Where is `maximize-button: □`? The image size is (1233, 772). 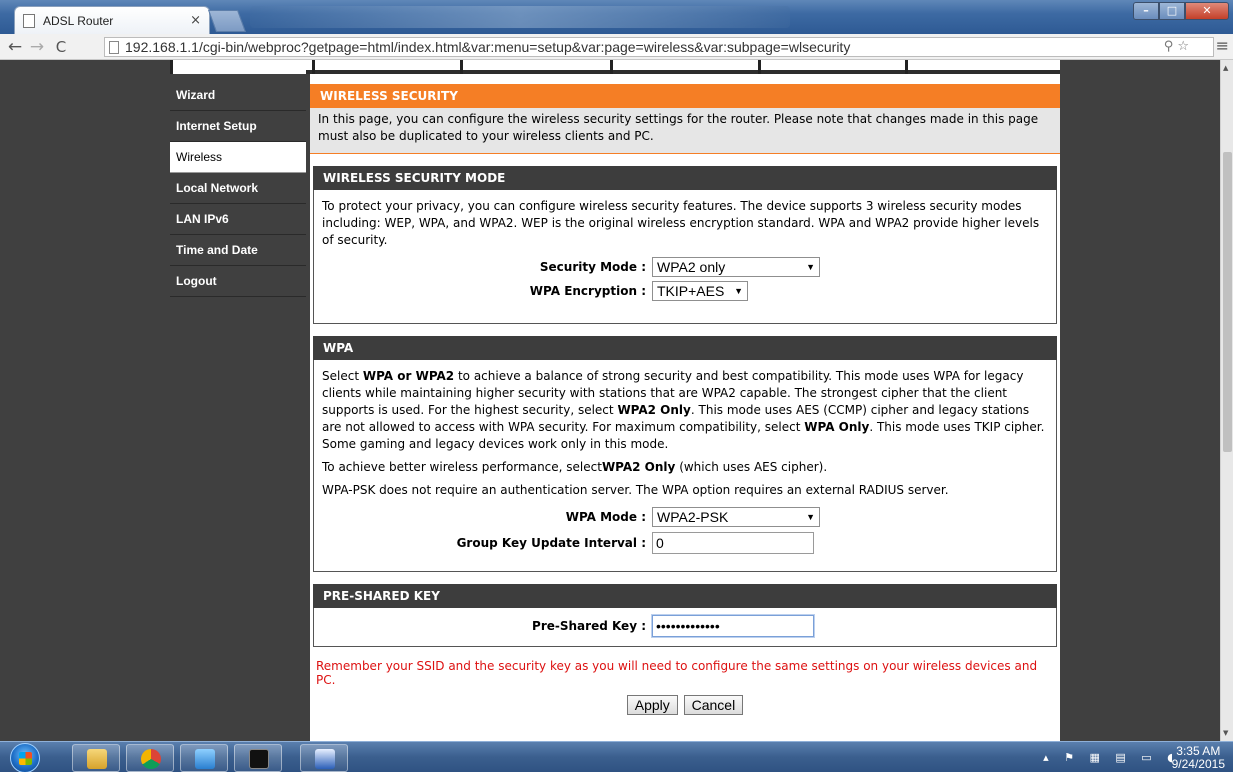
maximize-button: □ is located at coordinates (1172, 11).